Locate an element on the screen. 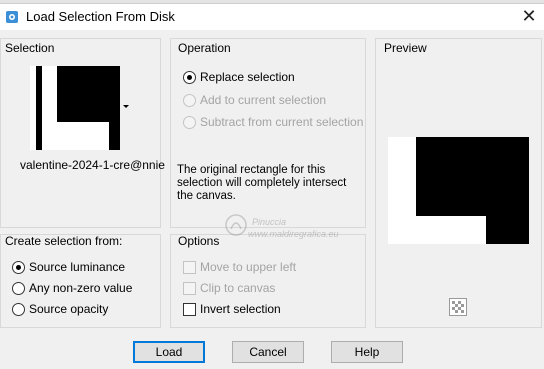  source-luminance-radio is located at coordinates (18, 267).